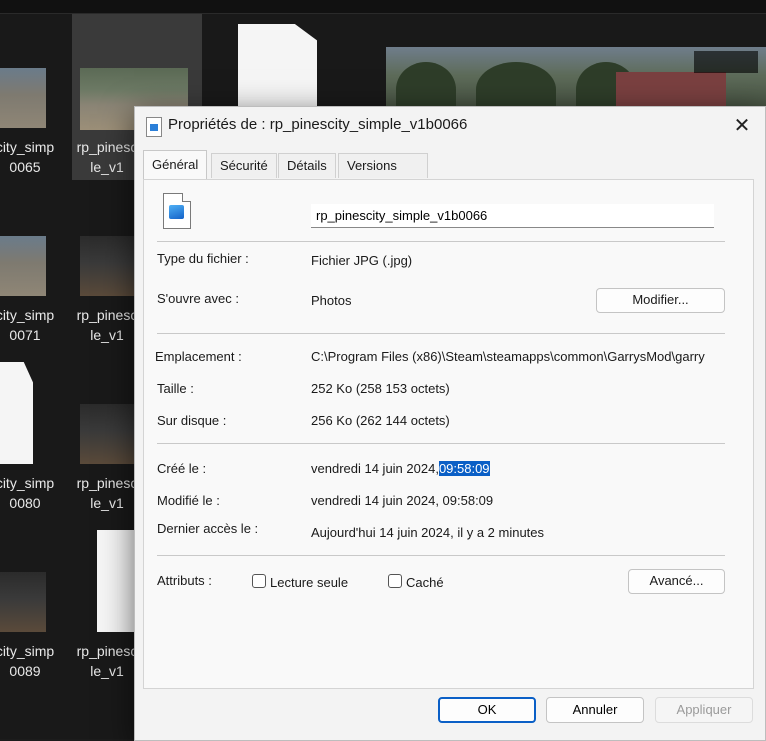  I want to click on file-type-label: Type du fichier :, so click(203, 258).